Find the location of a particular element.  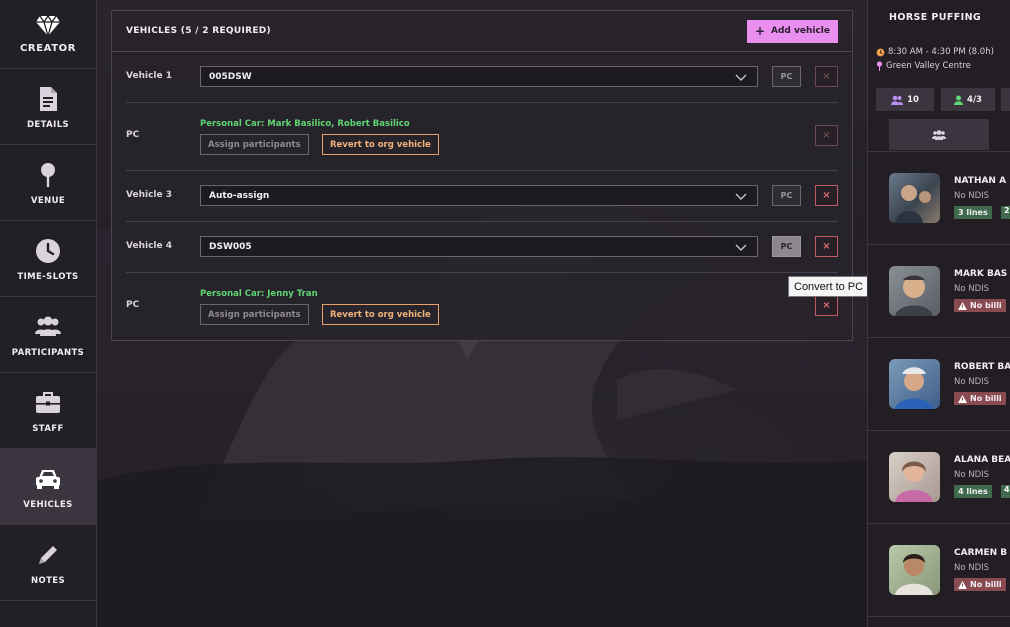

vehicle-label: Vehicle 3 is located at coordinates (149, 195).